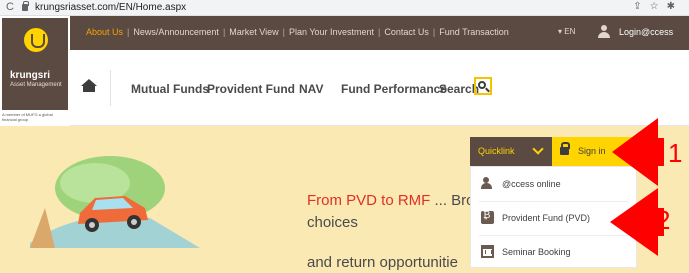 Image resolution: width=689 pixels, height=273 pixels. What do you see at coordinates (344, 8) in the screenshot?
I see `browser-address-bar: C krungsriasset.com/EN/Home.aspx ⇪☆✱` at bounding box center [344, 8].